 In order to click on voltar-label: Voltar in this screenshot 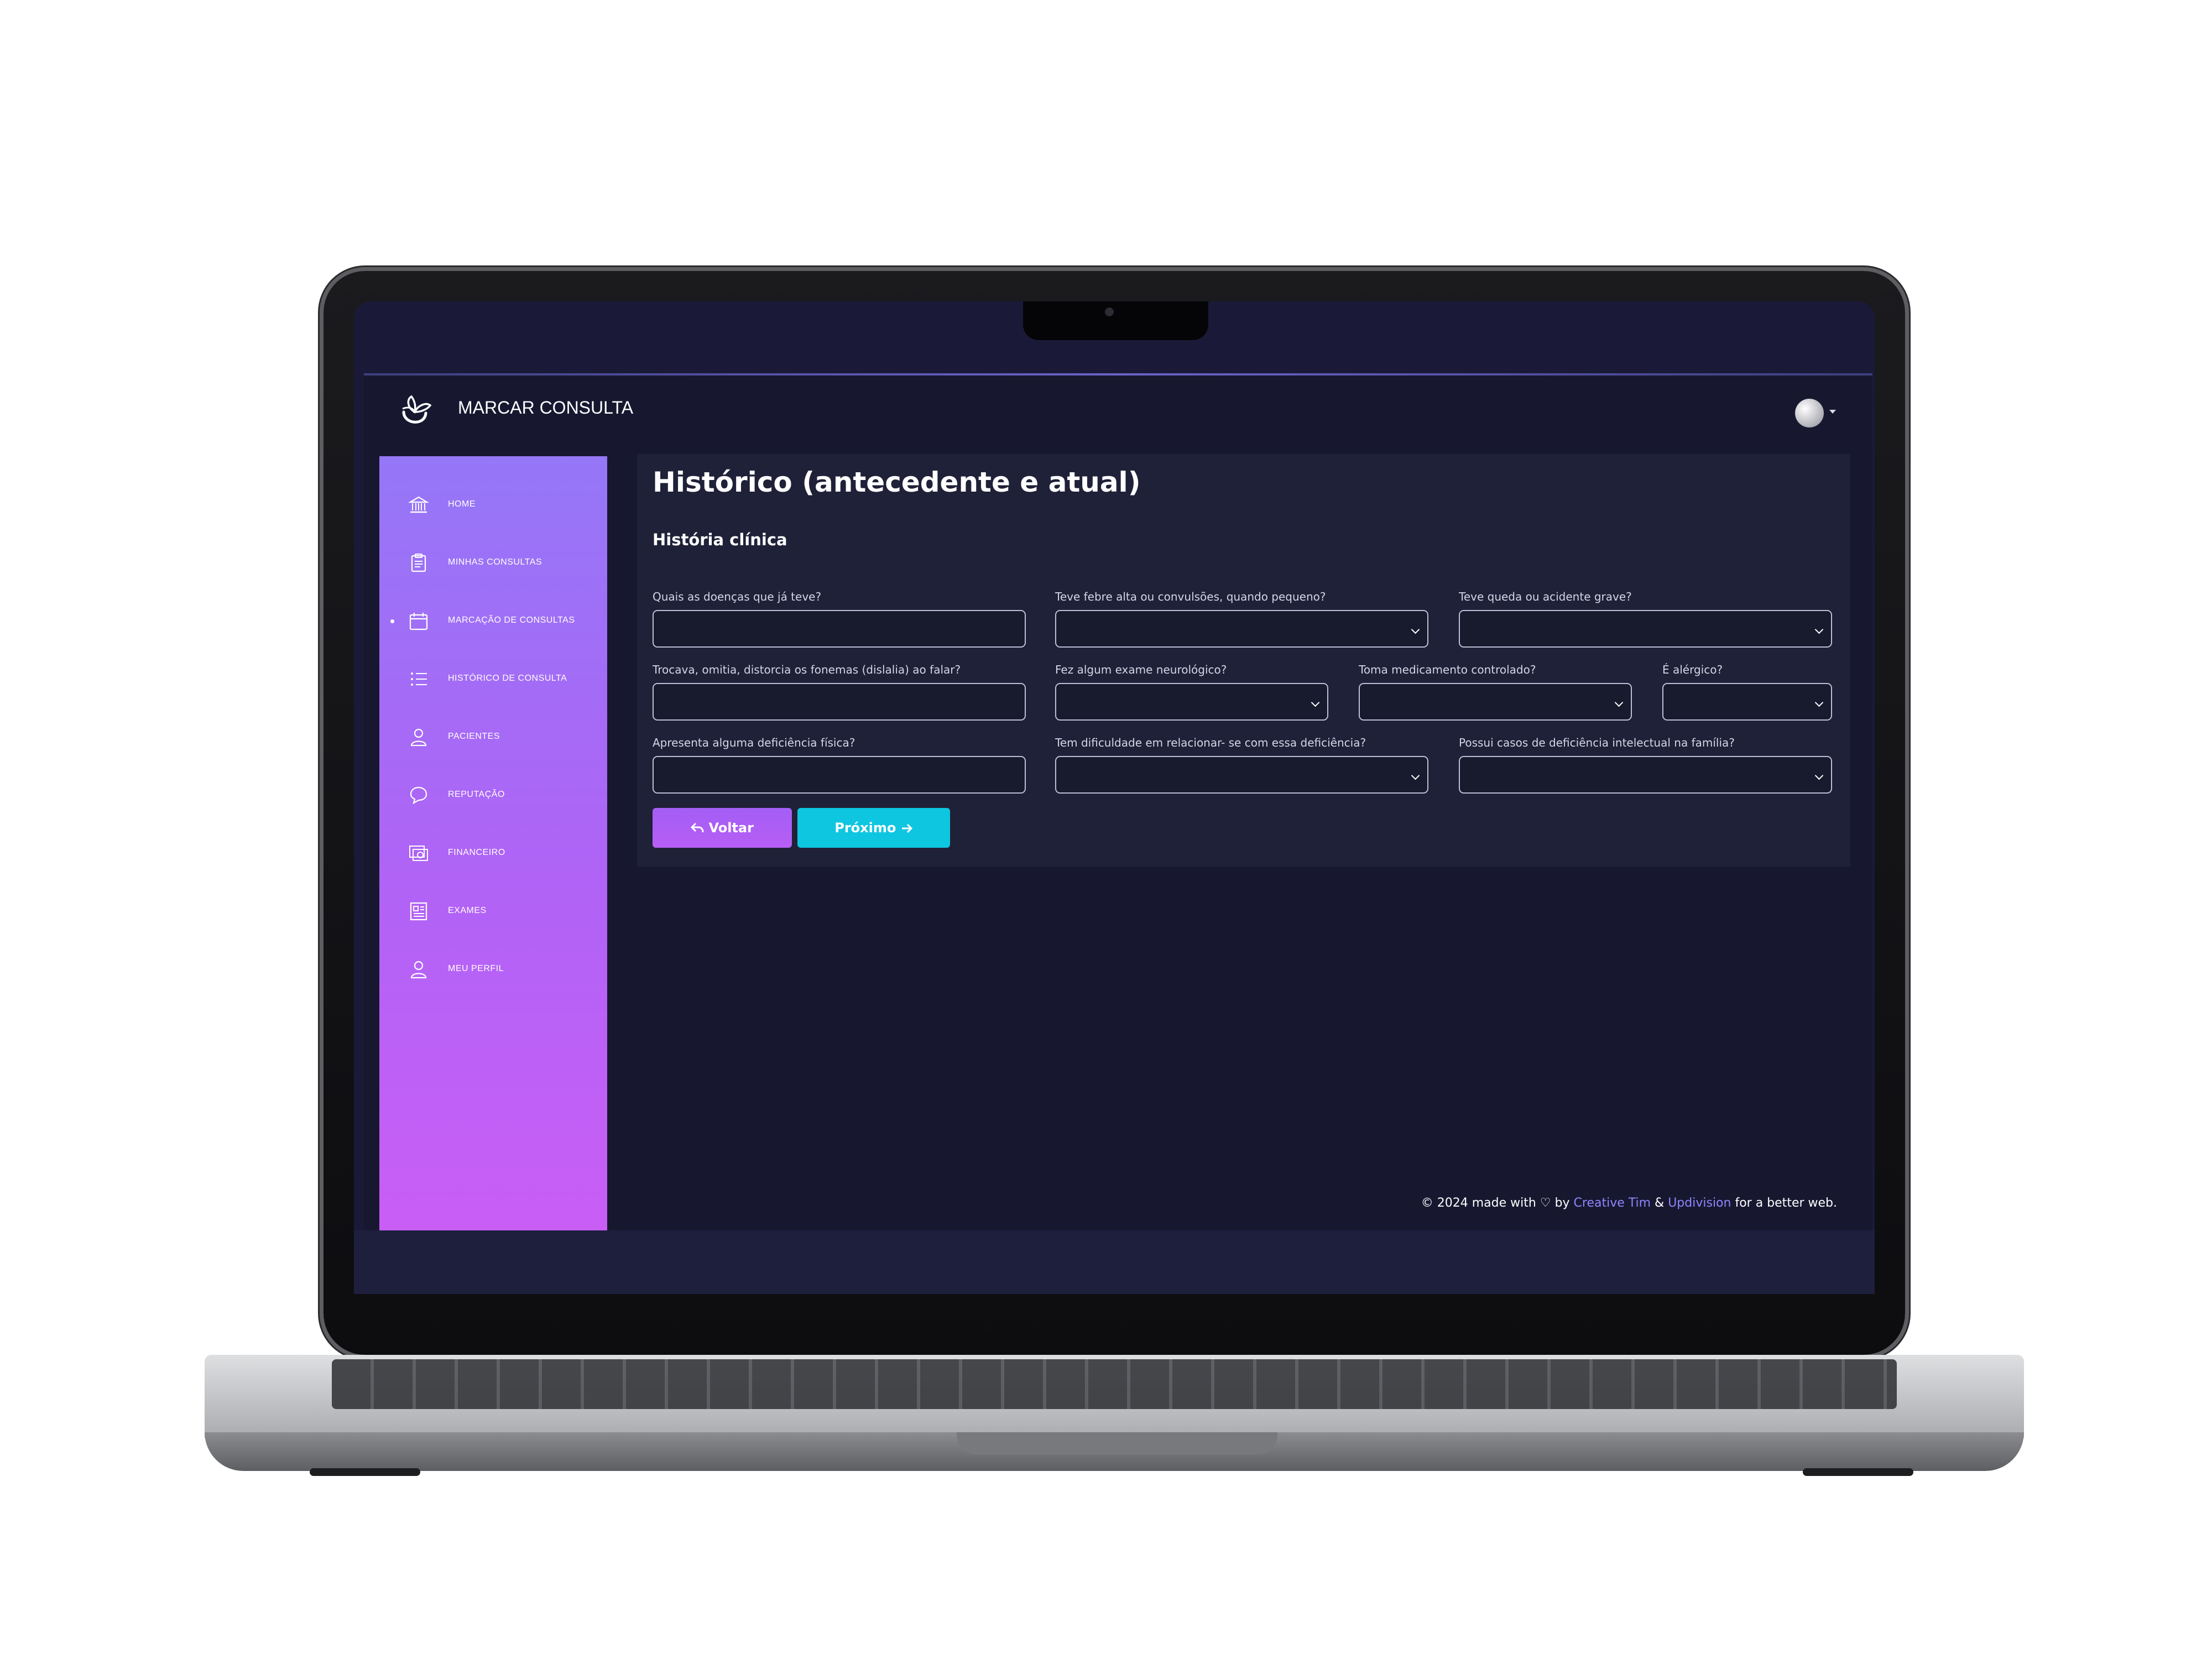, I will do `click(731, 828)`.